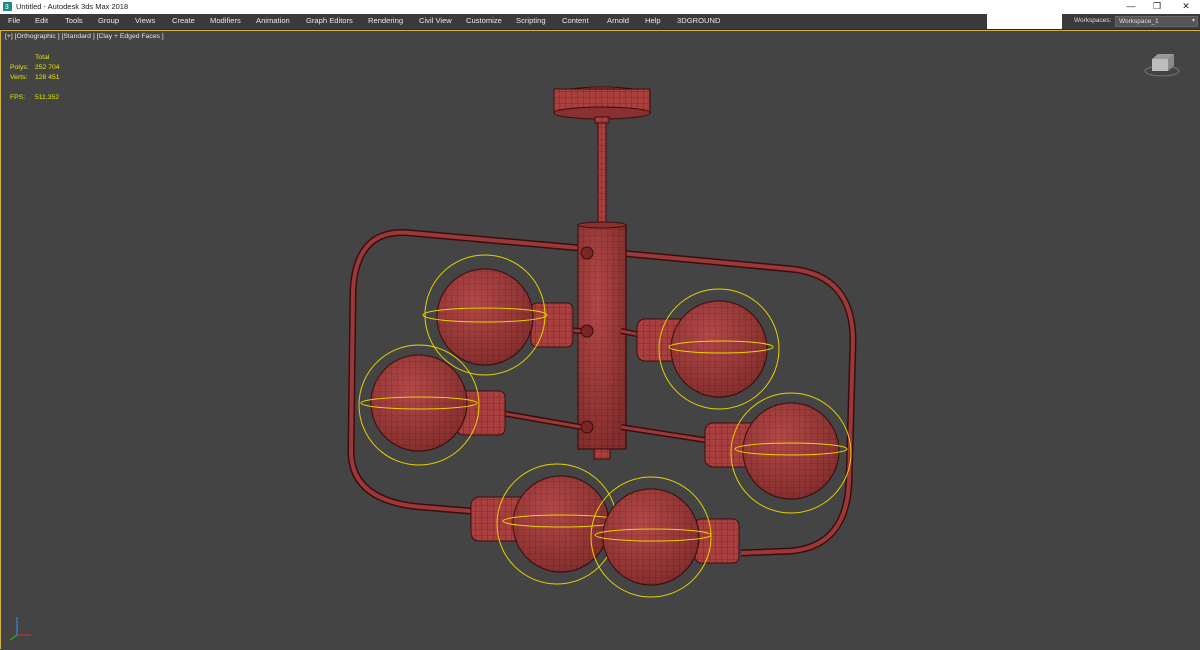 The width and height of the screenshot is (1200, 650). What do you see at coordinates (618, 20) in the screenshot?
I see `menu-arnold: Arnold` at bounding box center [618, 20].